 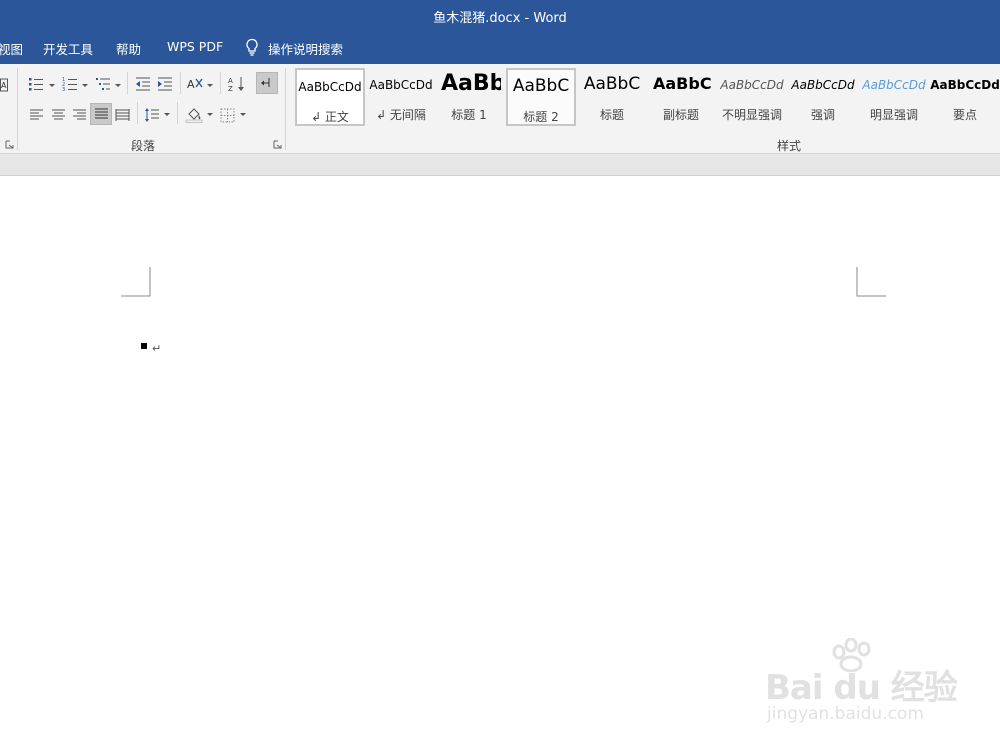 What do you see at coordinates (152, 115) in the screenshot?
I see `line-spacing-icon` at bounding box center [152, 115].